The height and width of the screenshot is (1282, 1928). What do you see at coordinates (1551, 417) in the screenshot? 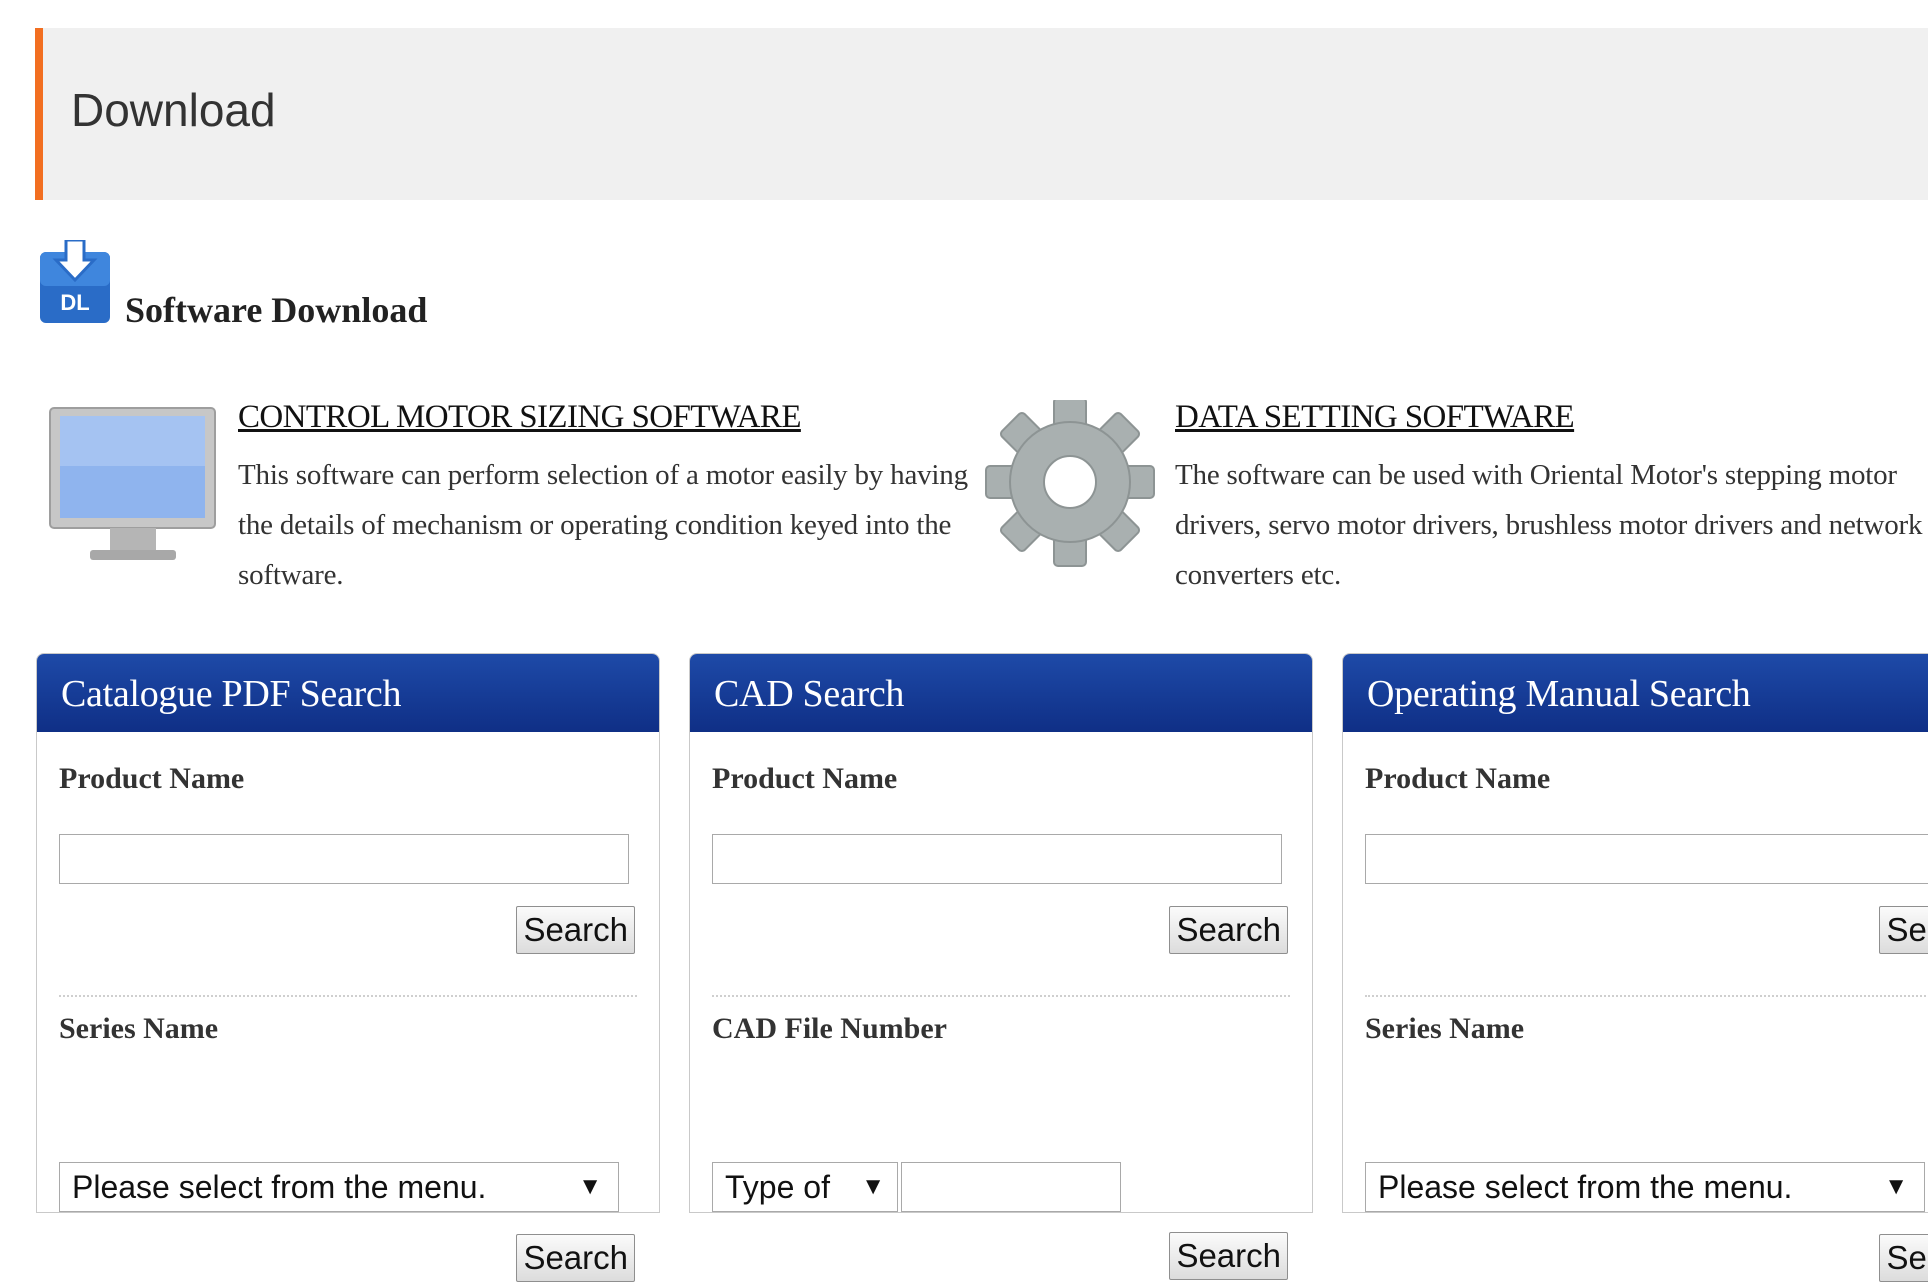
I see `data-setting-software-link: DATA SETTING SOFTWARE` at bounding box center [1551, 417].